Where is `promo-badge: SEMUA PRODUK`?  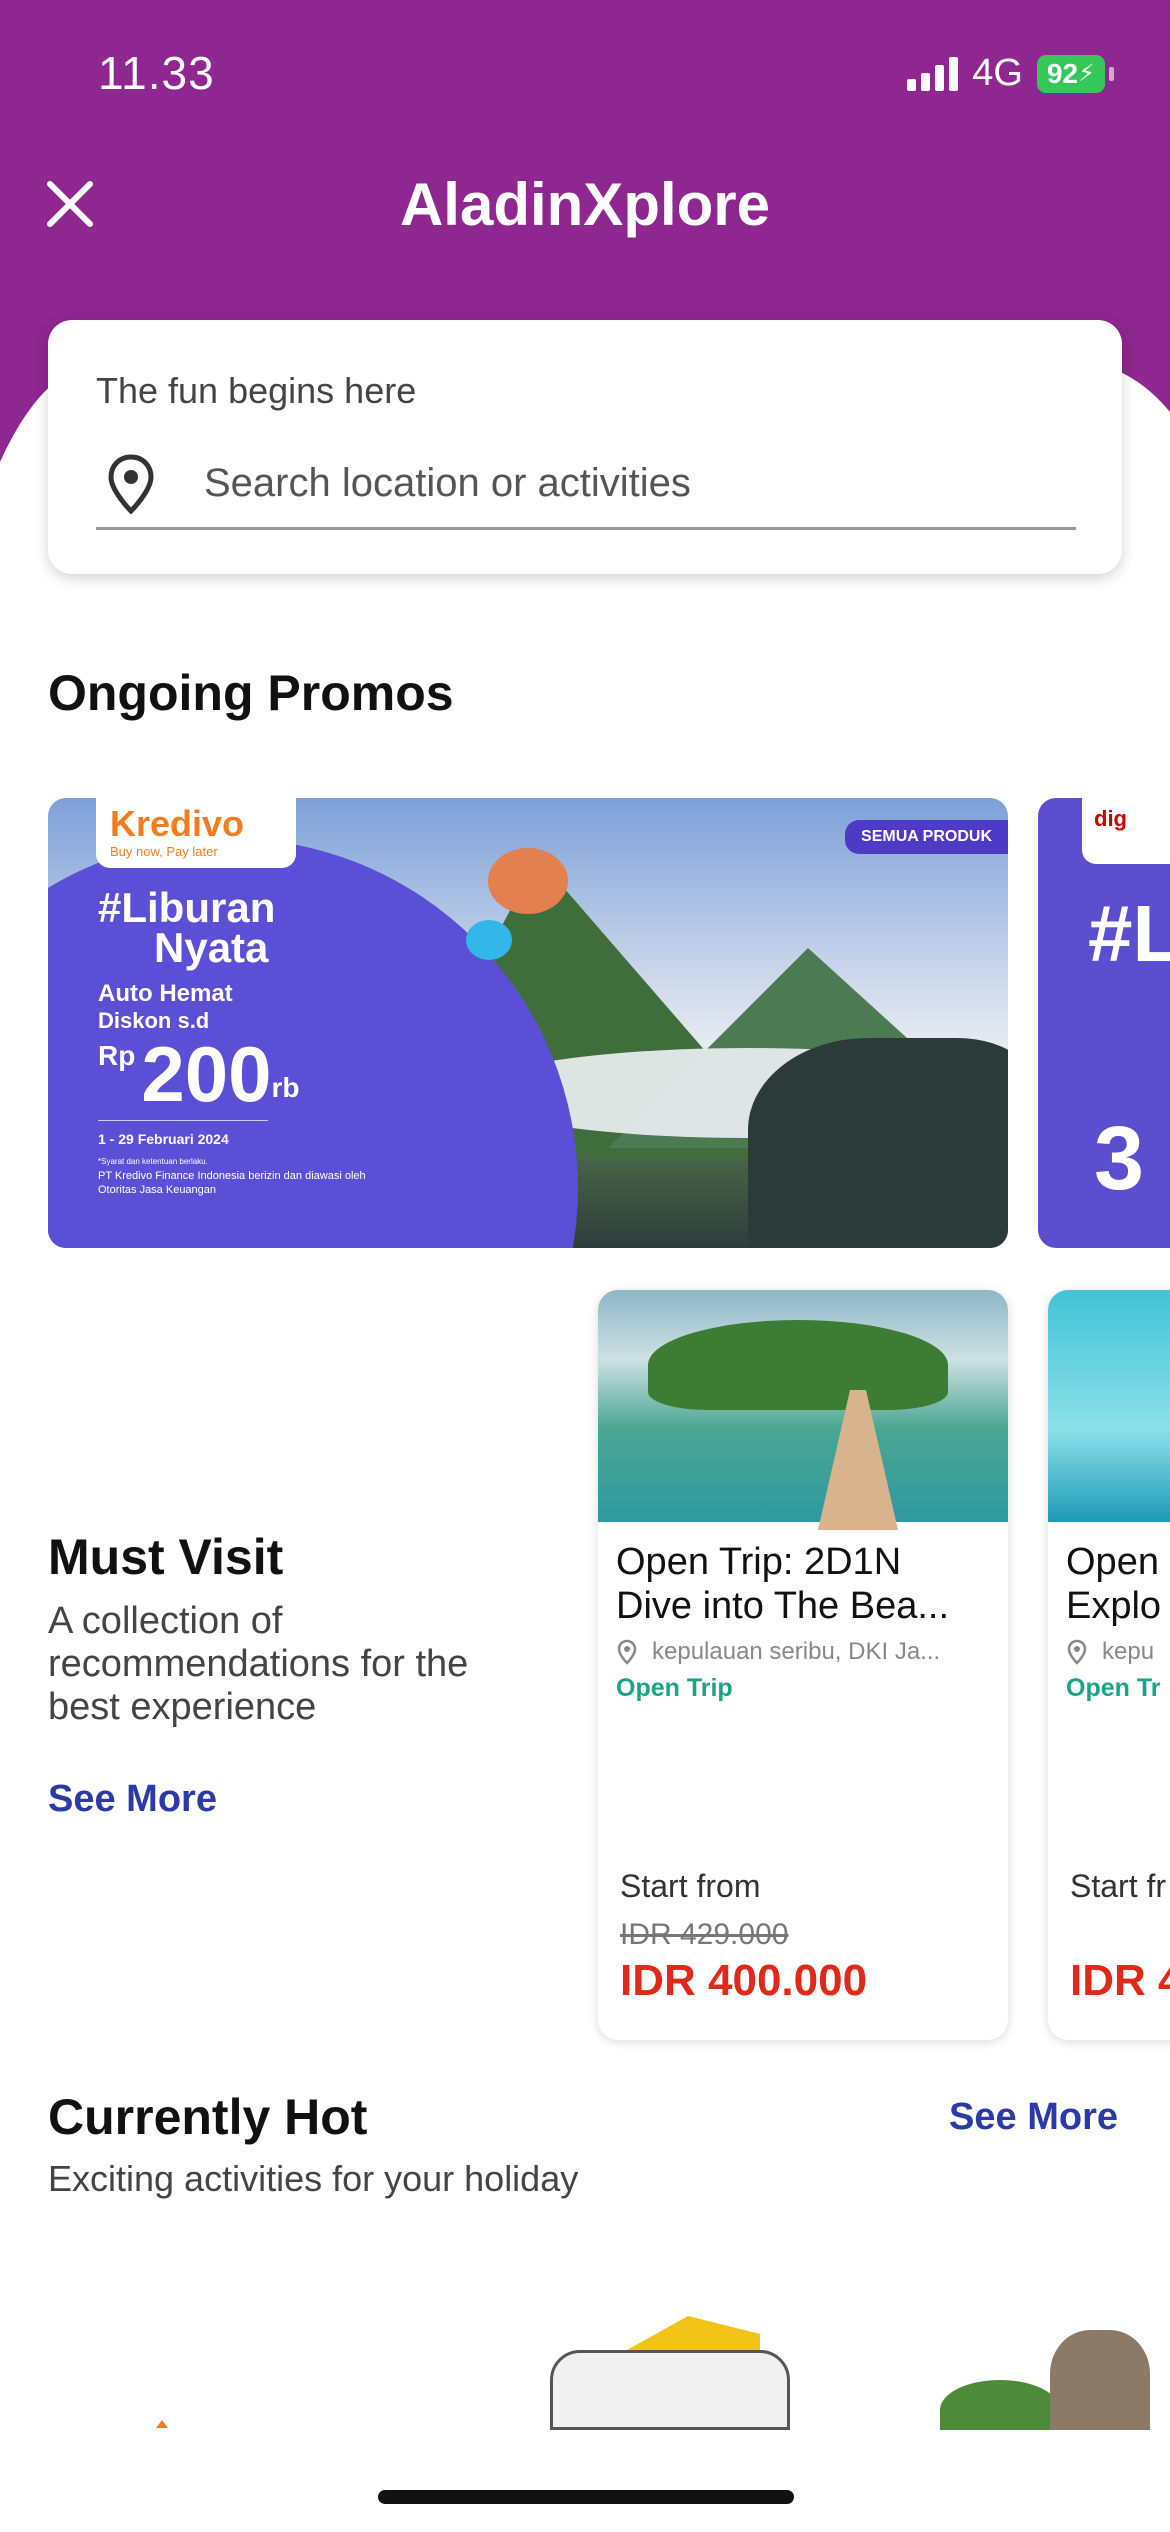 promo-badge: SEMUA PRODUK is located at coordinates (926, 837).